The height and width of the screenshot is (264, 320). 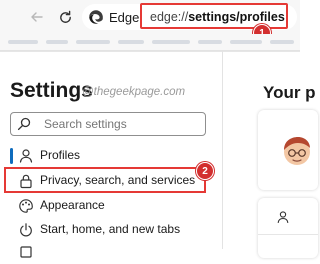 I want to click on favorites-bar, so click(x=150, y=42).